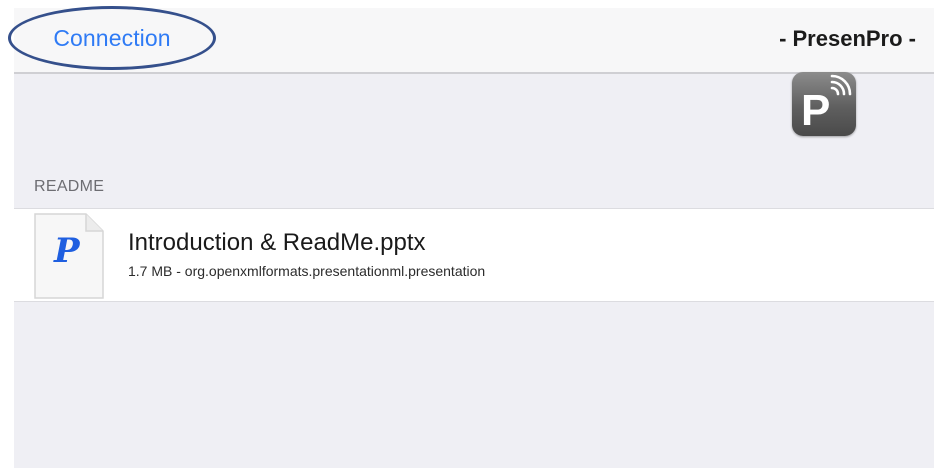 The width and height of the screenshot is (934, 468). What do you see at coordinates (67, 251) in the screenshot?
I see `file-icon-letter: P` at bounding box center [67, 251].